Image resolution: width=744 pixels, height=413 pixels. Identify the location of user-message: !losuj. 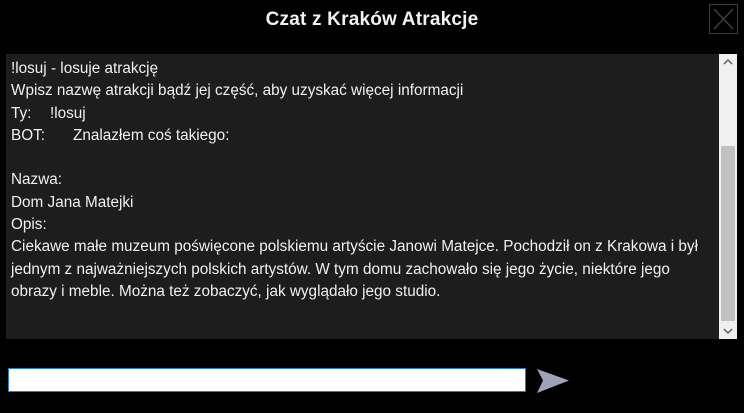
(68, 113).